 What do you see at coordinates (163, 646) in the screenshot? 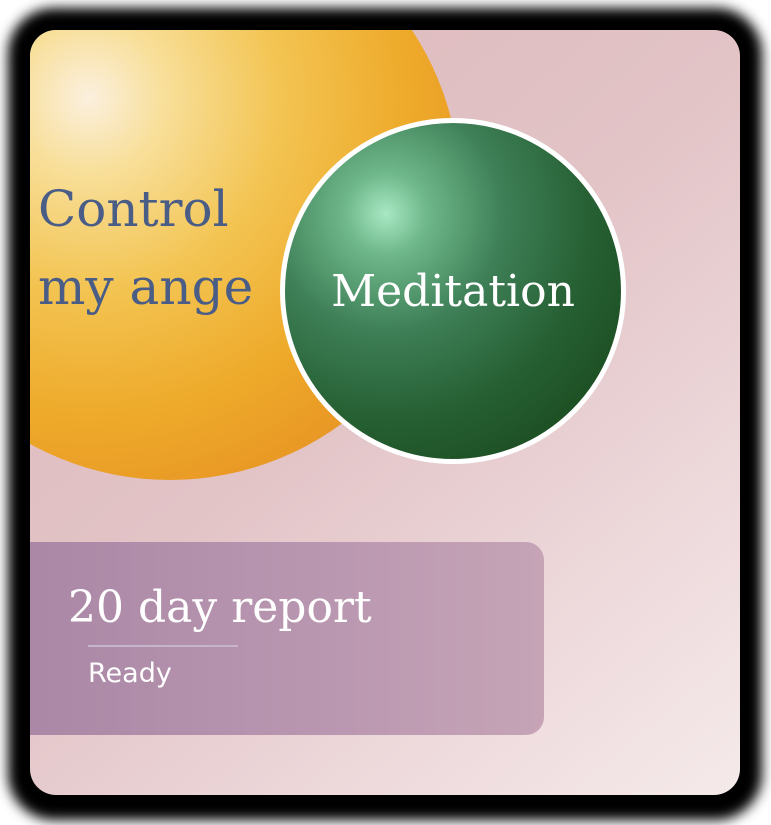
I see `report-divider` at bounding box center [163, 646].